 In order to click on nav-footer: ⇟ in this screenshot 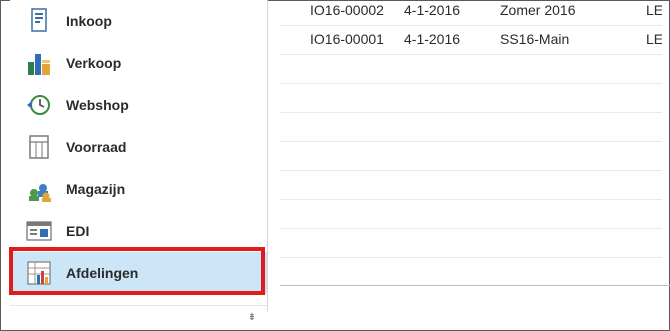, I will do `click(138, 317)`.